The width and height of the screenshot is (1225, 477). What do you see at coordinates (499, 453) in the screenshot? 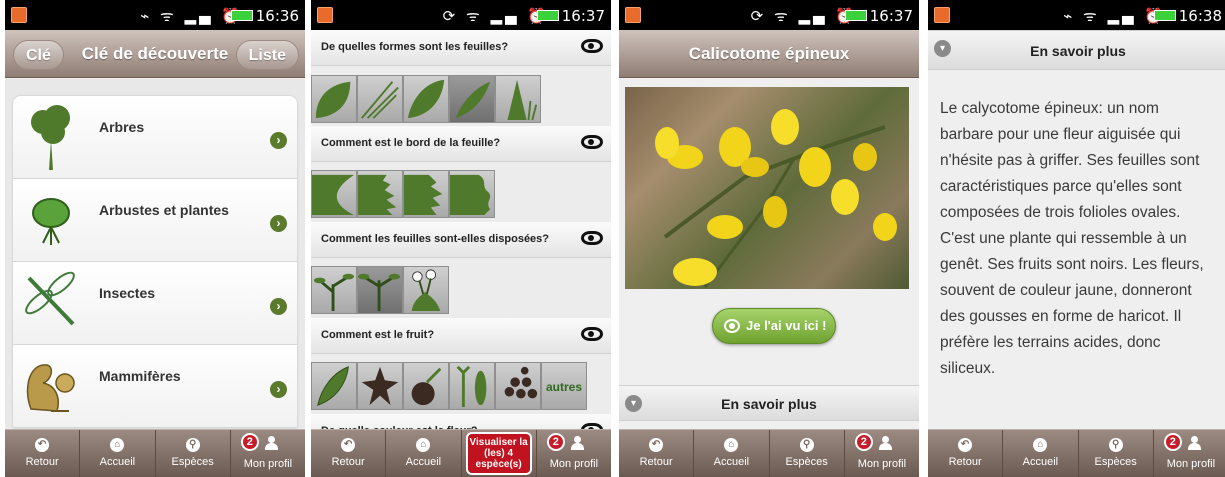
I see `view-species-button: Visualiser la (les) 4 espèce(s)` at bounding box center [499, 453].